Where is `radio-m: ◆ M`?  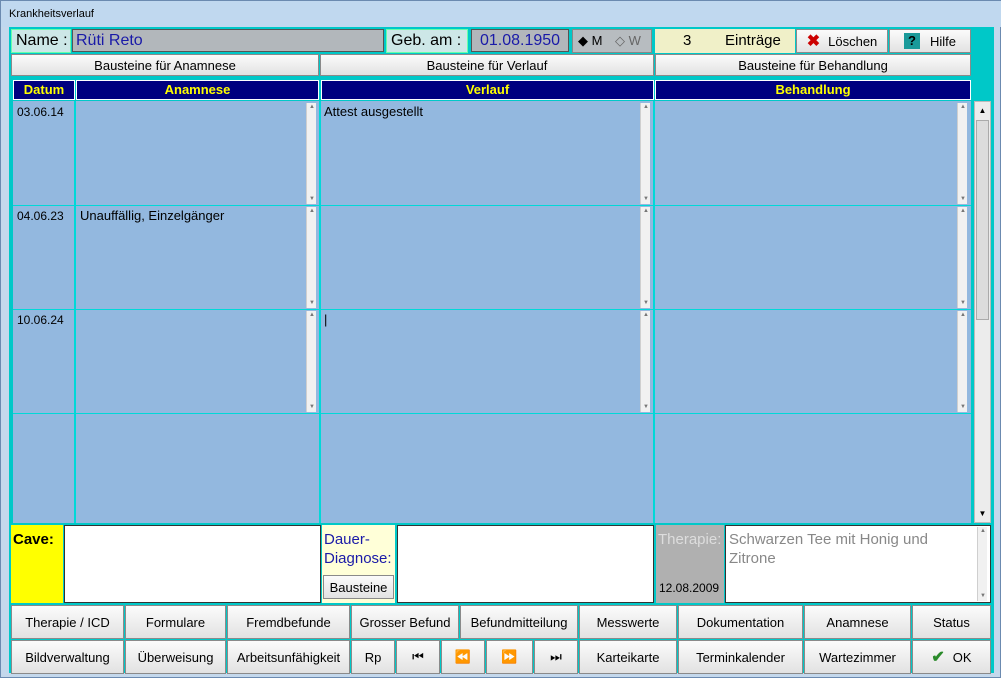 radio-m: ◆ M is located at coordinates (590, 41).